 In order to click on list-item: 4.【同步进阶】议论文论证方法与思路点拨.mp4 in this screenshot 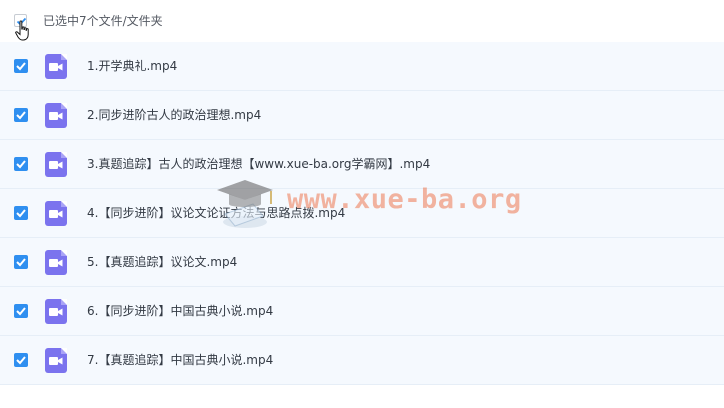, I will do `click(362, 213)`.